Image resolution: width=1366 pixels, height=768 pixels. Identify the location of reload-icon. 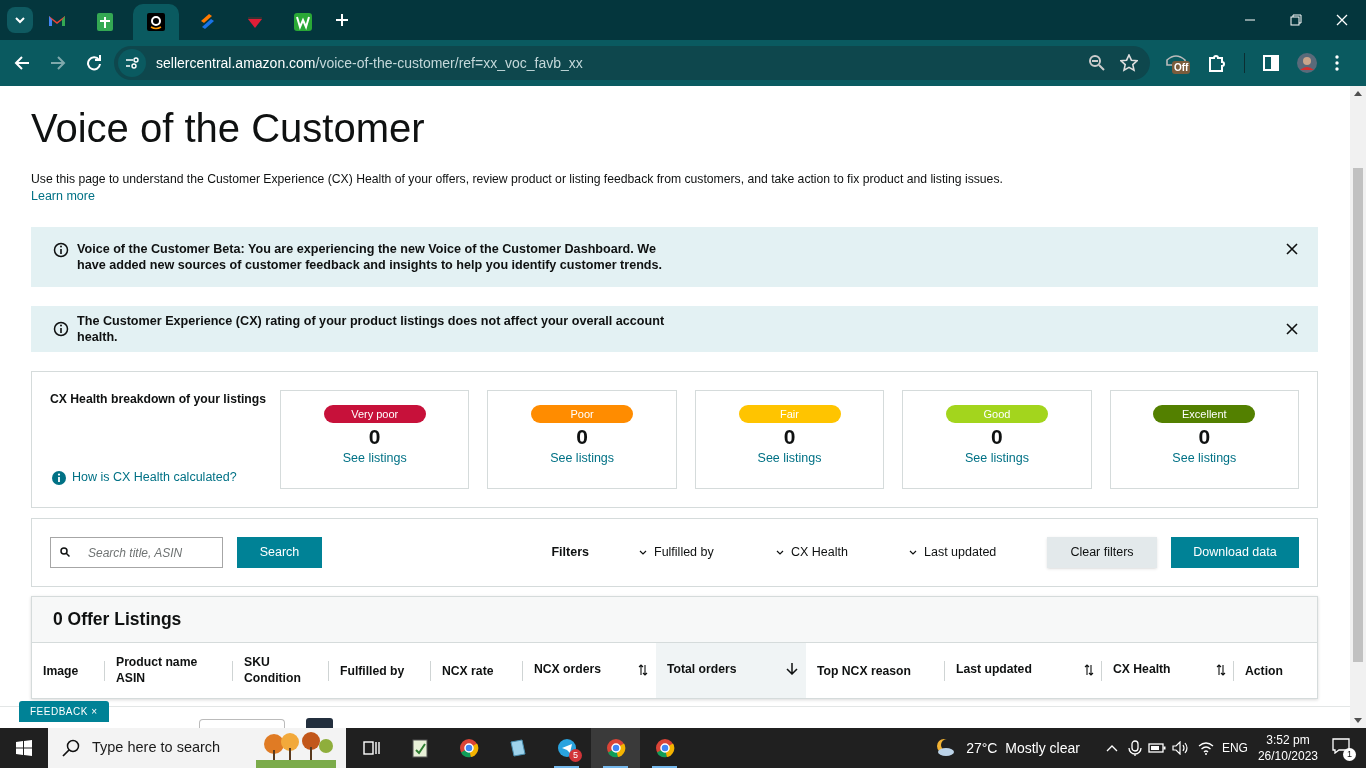
(94, 63).